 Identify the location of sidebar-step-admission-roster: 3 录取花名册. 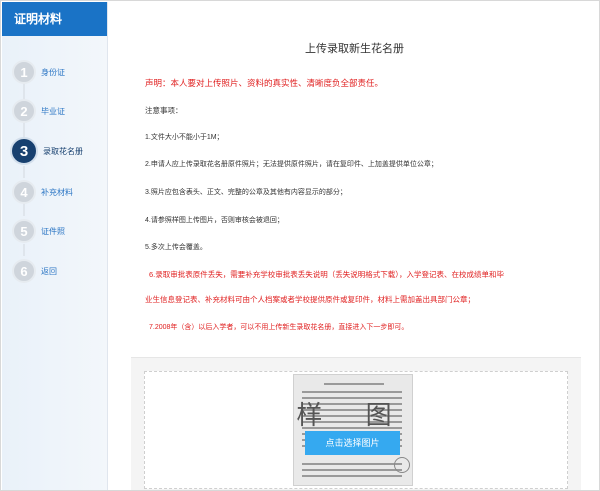
(46, 151).